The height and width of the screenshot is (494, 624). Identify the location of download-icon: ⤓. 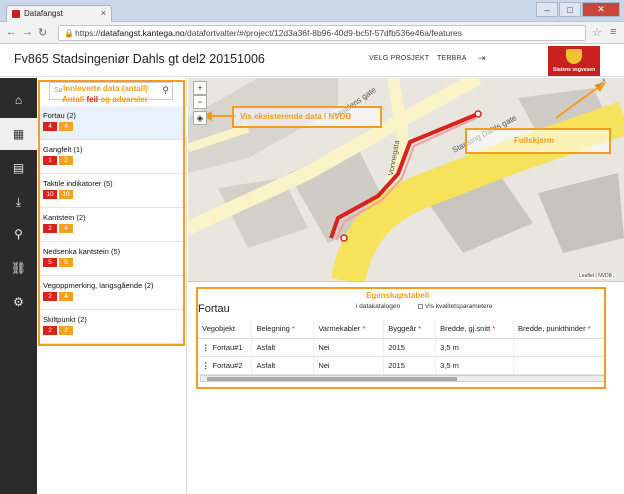
(18, 202).